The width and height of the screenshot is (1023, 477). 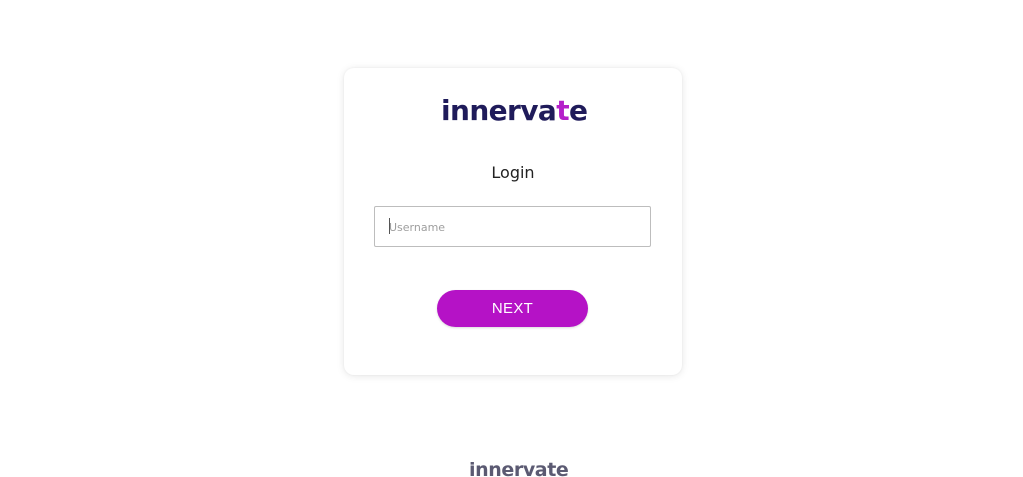 I want to click on login-title: Login, so click(x=513, y=172).